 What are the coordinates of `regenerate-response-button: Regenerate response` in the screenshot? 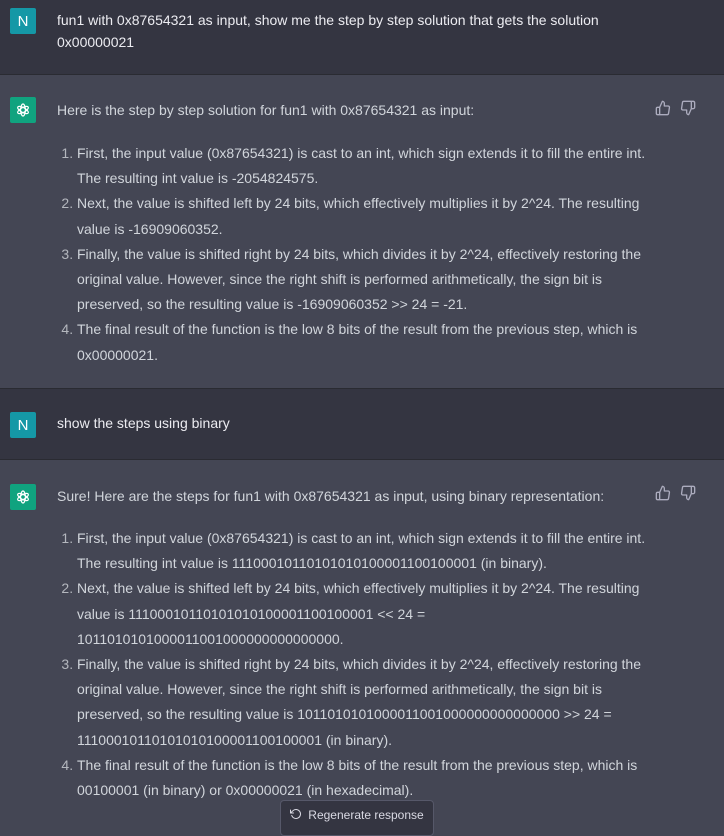 It's located at (357, 818).